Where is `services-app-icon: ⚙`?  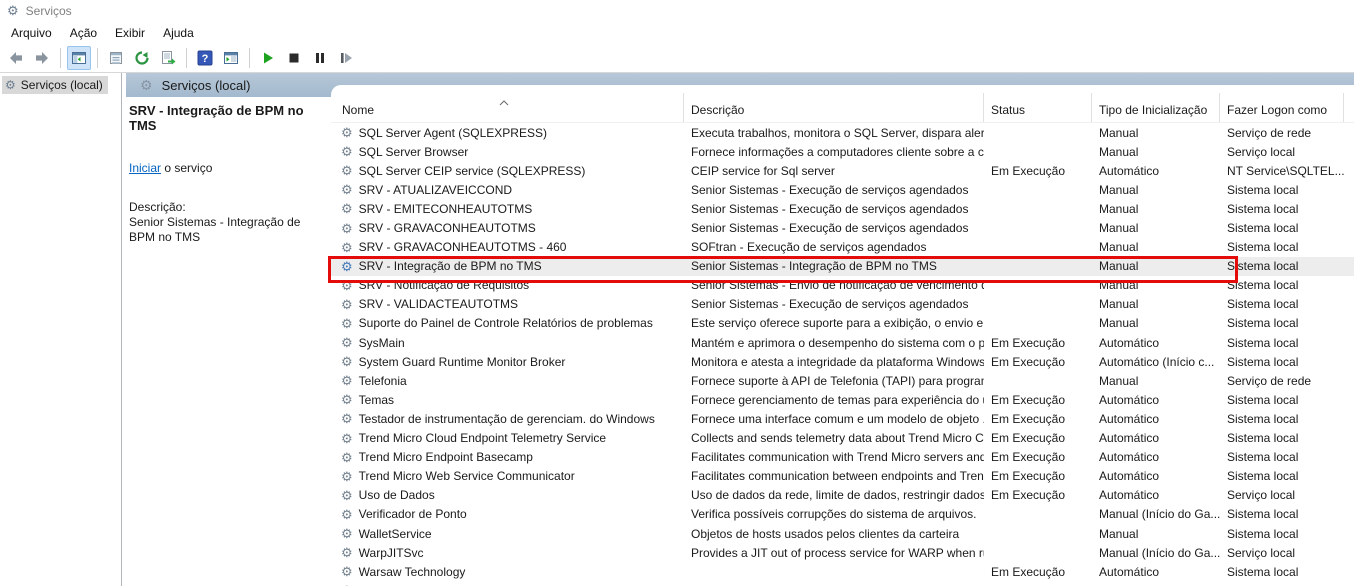 services-app-icon: ⚙ is located at coordinates (13, 10).